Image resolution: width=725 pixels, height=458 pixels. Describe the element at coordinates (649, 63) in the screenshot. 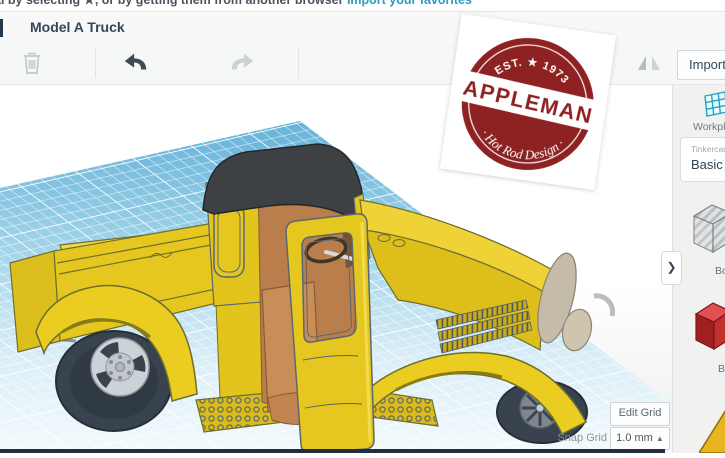

I see `mirror-icon` at that location.